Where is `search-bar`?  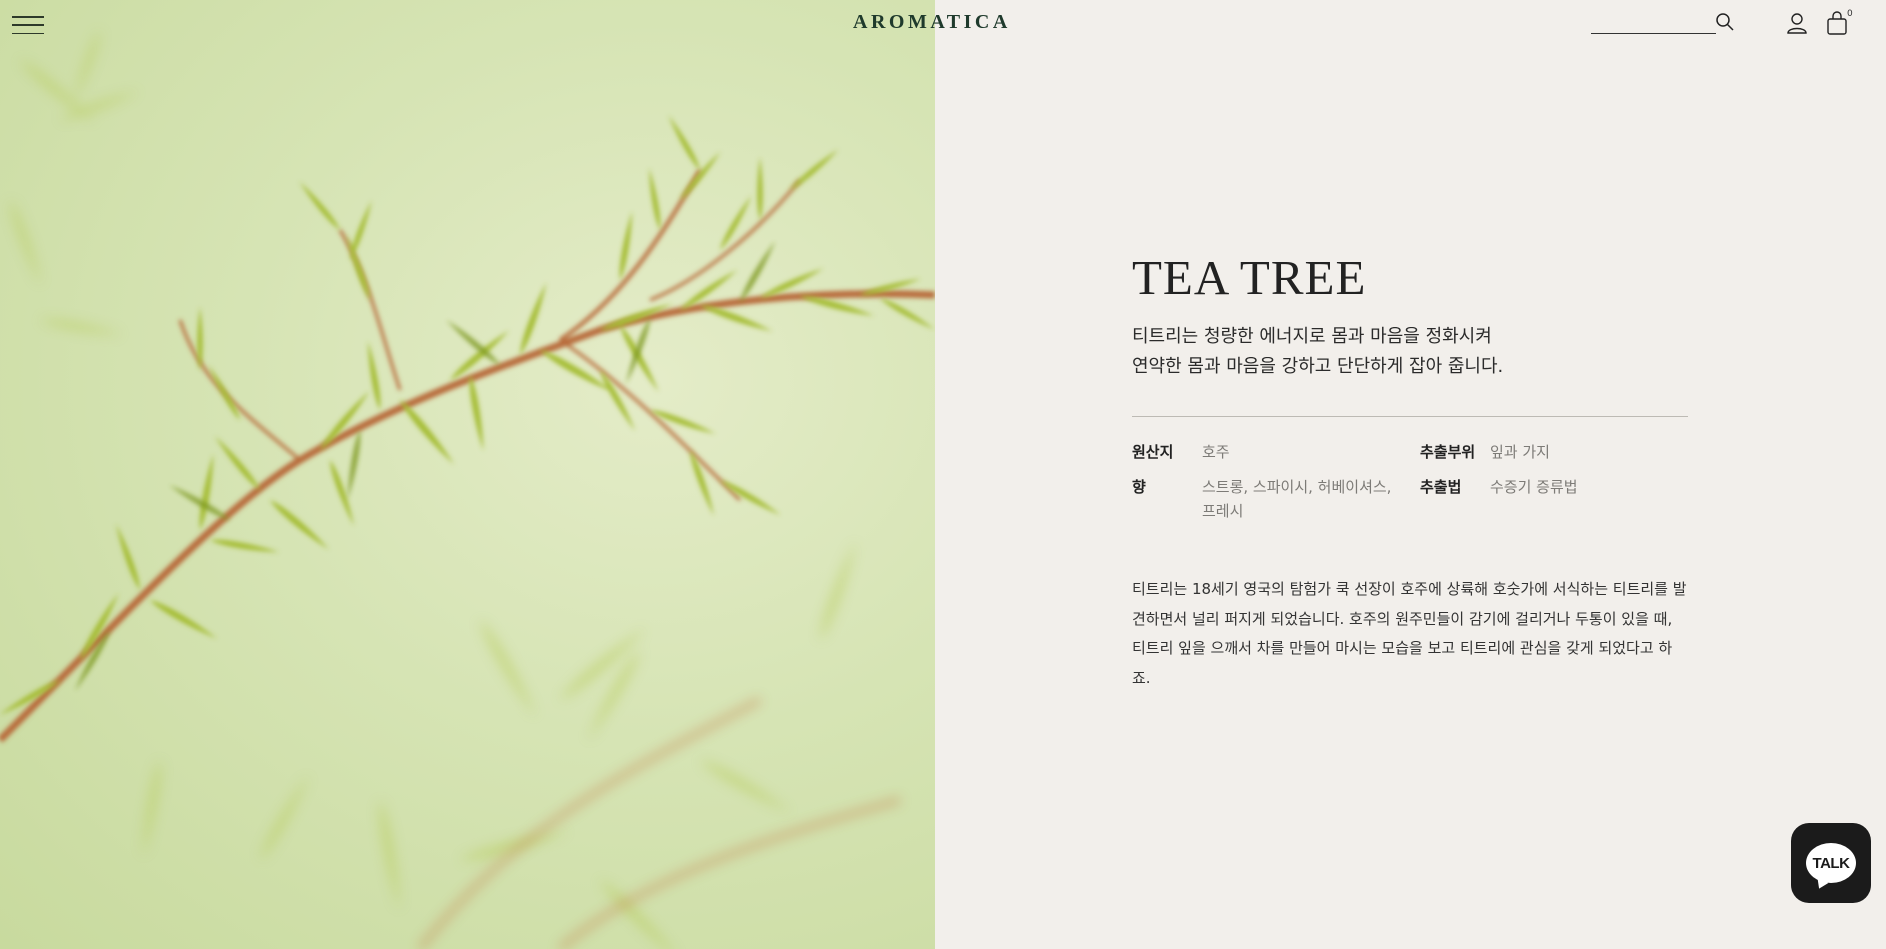 search-bar is located at coordinates (1663, 22).